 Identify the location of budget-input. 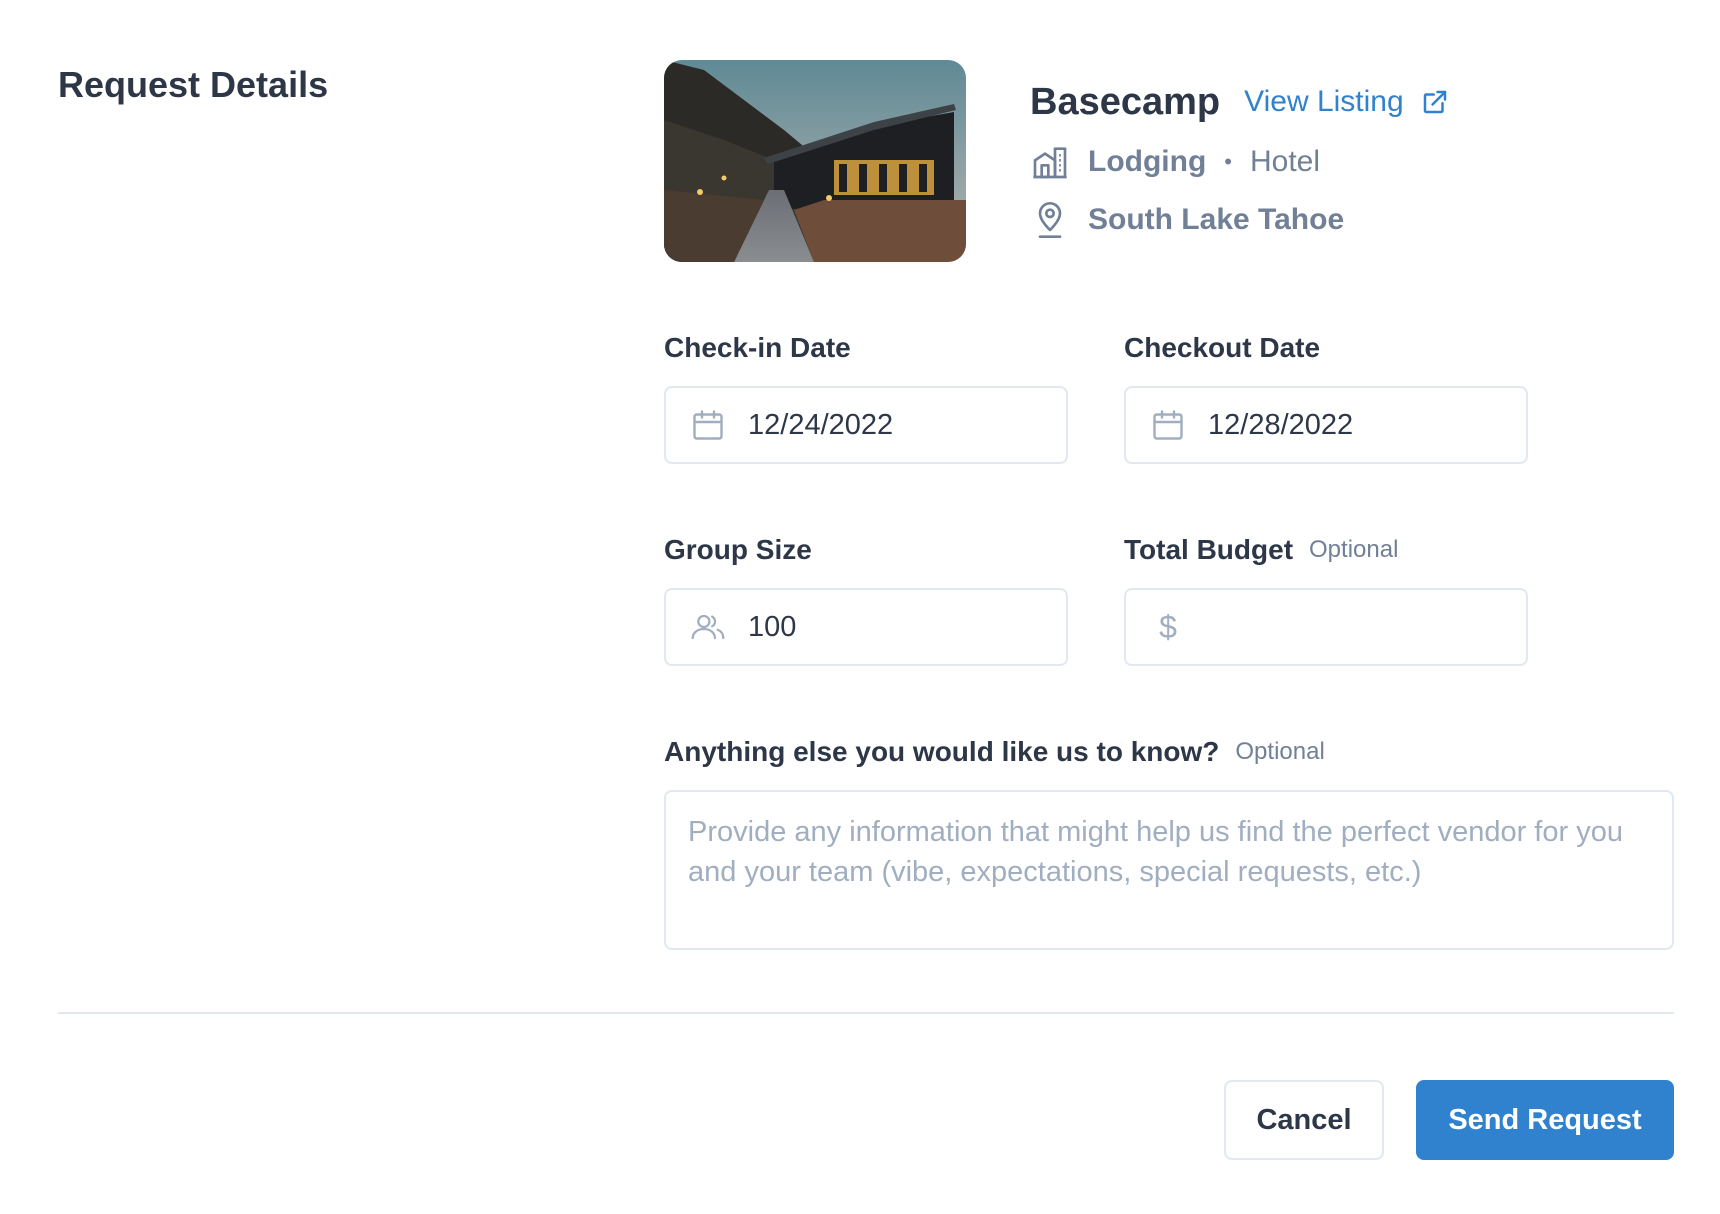
(1358, 627).